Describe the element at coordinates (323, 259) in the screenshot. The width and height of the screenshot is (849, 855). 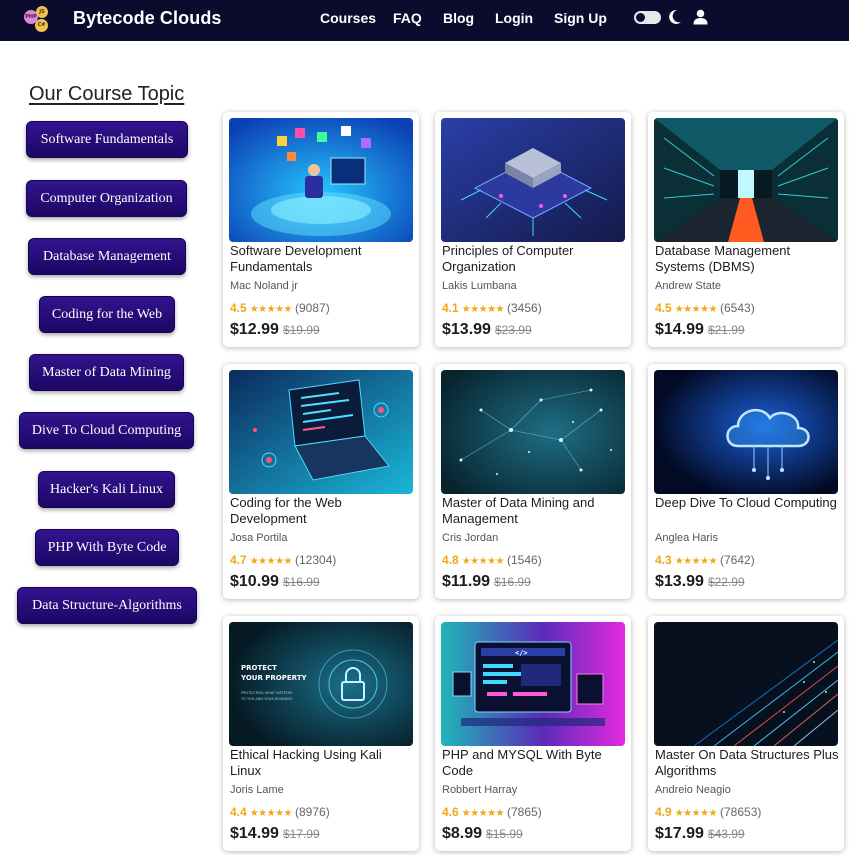
I see `course-title: Software Development Fundamentals` at that location.